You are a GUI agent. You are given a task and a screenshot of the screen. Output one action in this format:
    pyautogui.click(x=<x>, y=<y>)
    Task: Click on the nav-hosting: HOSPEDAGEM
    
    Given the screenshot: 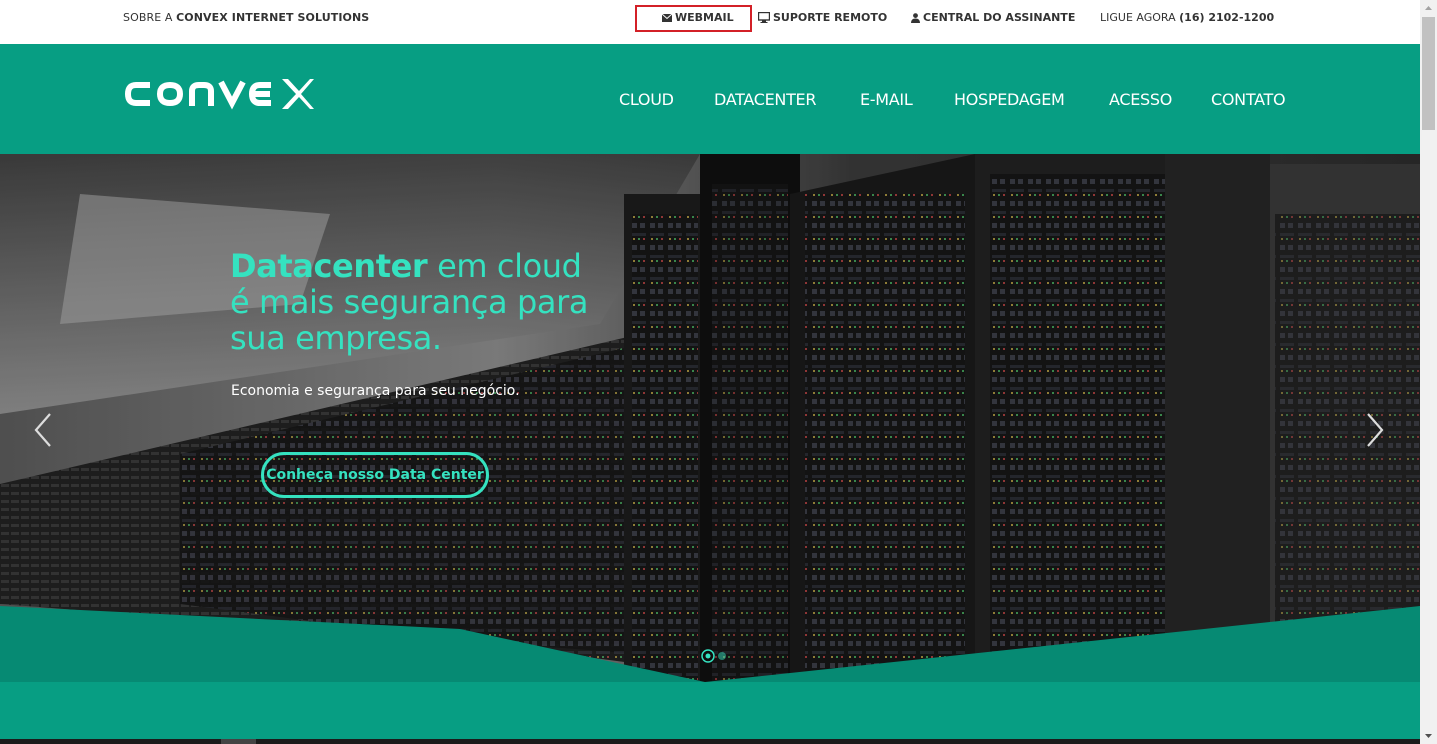 What is the action you would take?
    pyautogui.click(x=1009, y=99)
    